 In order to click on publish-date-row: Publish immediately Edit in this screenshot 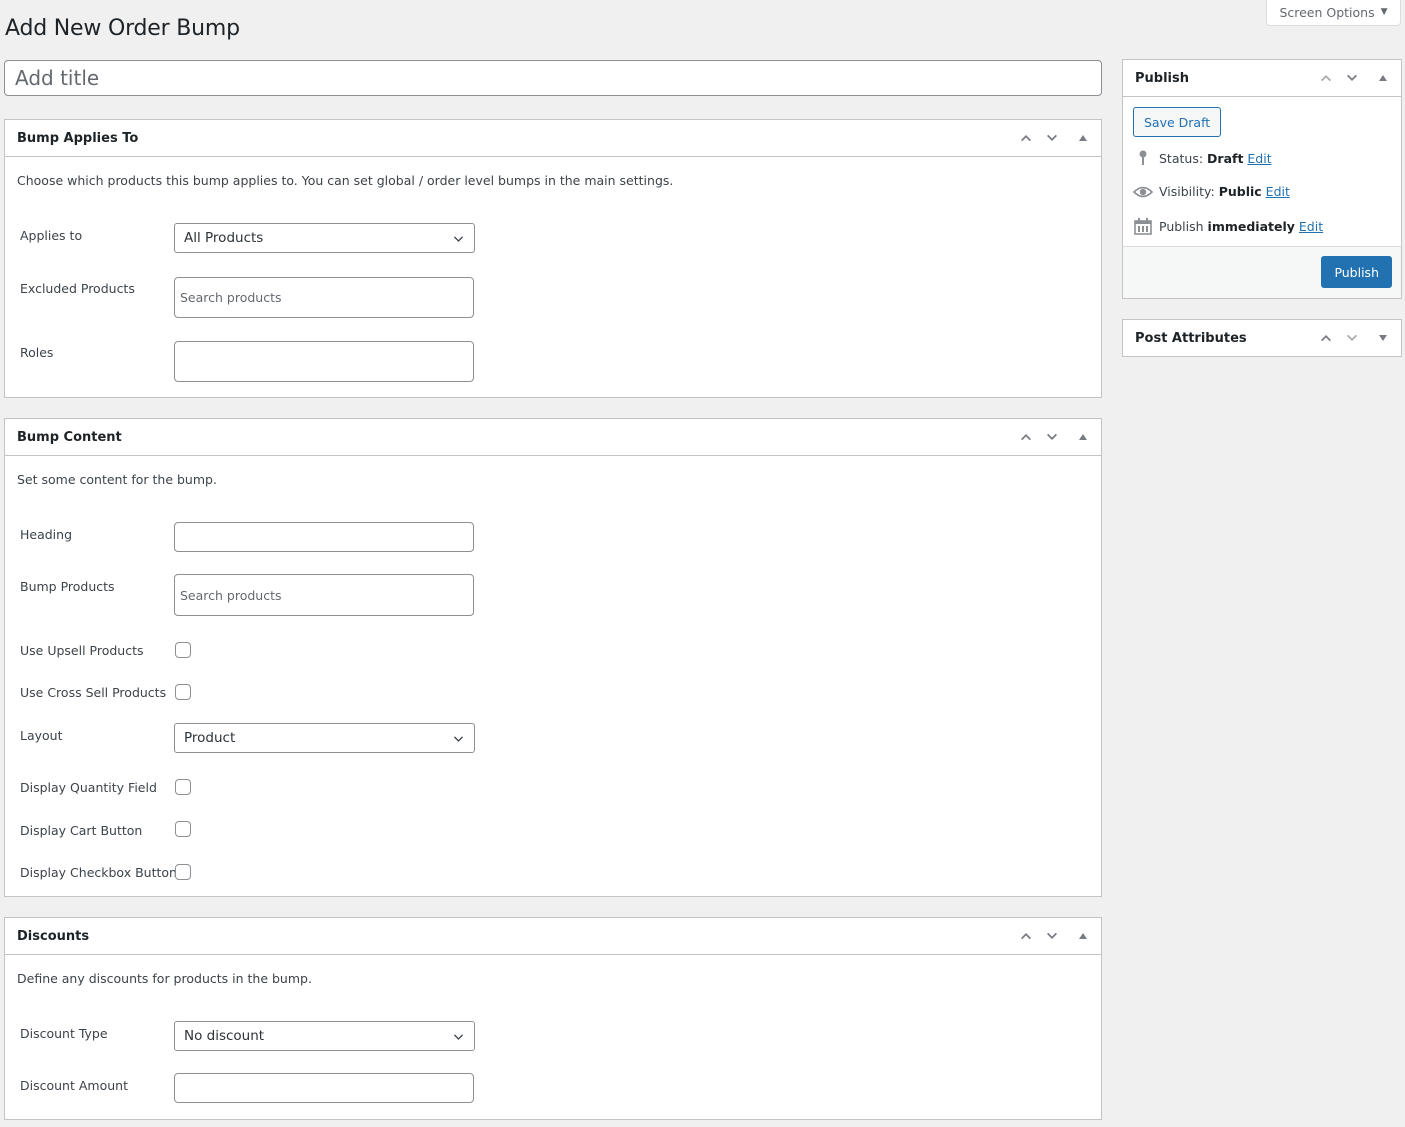, I will do `click(1228, 226)`.